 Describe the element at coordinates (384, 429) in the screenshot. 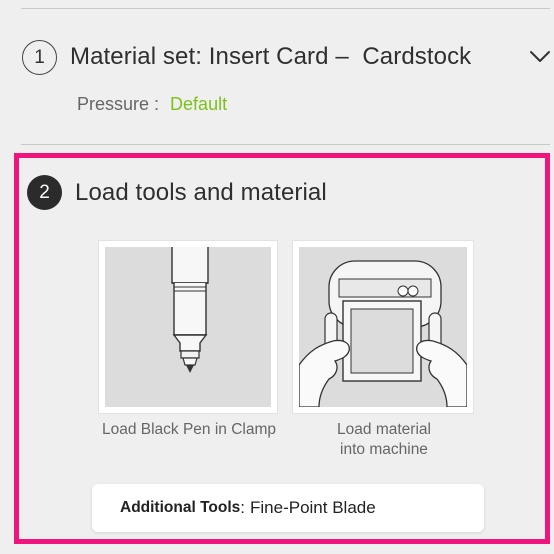

I see `machine-caption-line1: Load material` at that location.